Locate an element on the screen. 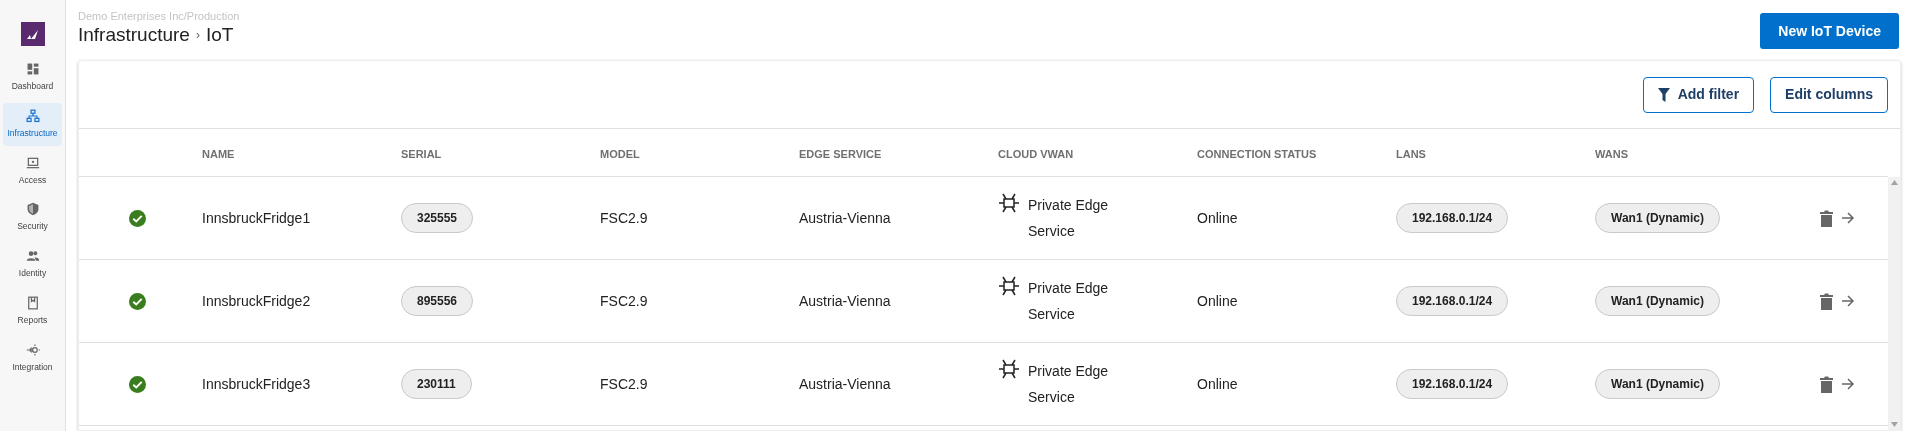 Image resolution: width=1909 pixels, height=431 pixels. new-device-button: New IoT Device is located at coordinates (1829, 31).